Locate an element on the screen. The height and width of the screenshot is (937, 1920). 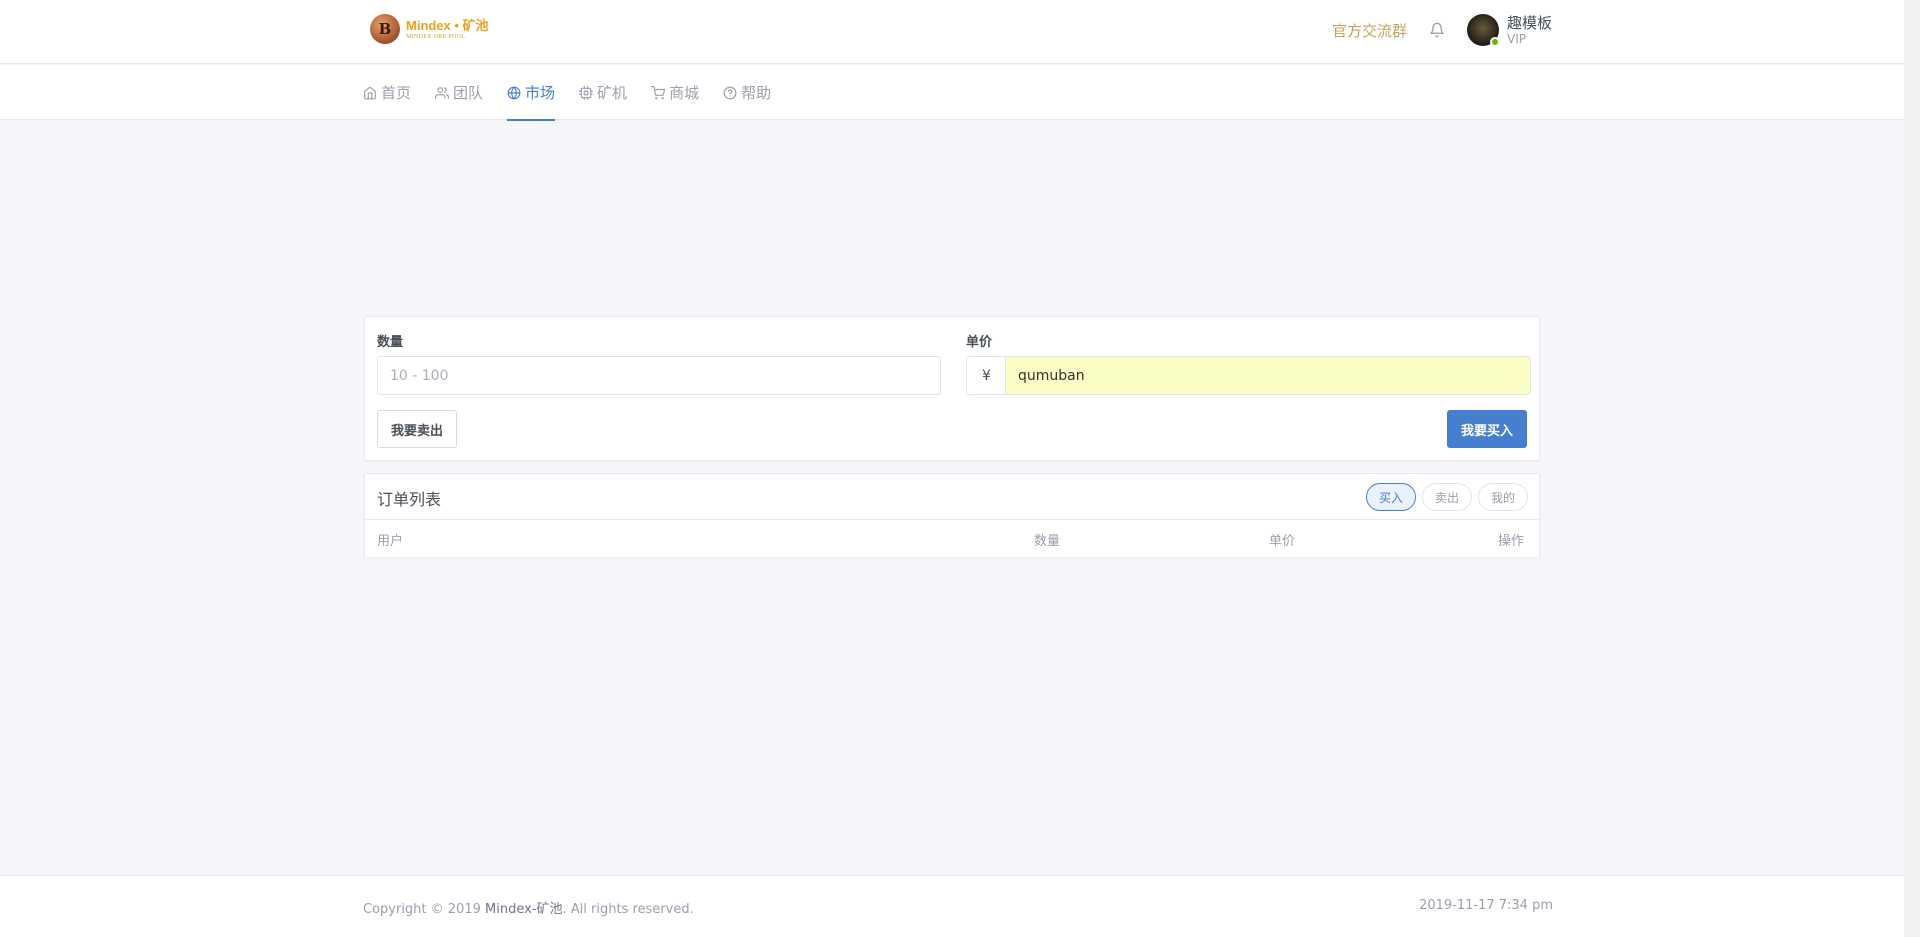
price-label: 单价 is located at coordinates (979, 342).